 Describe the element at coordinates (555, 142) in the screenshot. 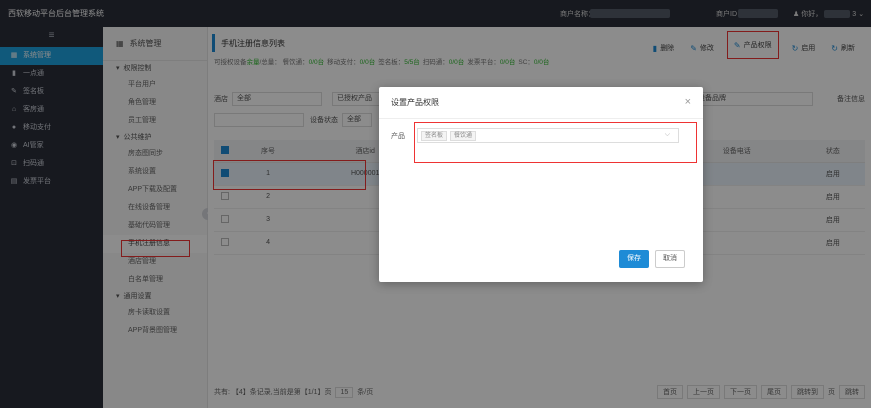

I see `highlight-product-field` at that location.